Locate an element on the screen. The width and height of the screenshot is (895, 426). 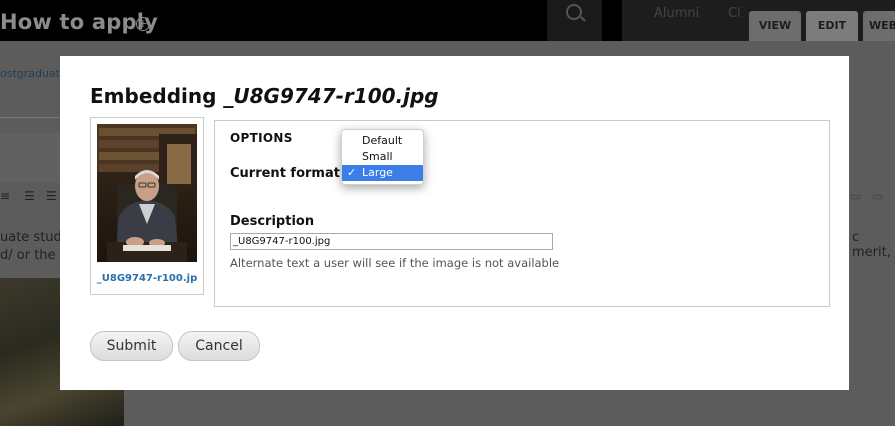
editor-toolbar-right: ▭ ▭ is located at coordinates (871, 198).